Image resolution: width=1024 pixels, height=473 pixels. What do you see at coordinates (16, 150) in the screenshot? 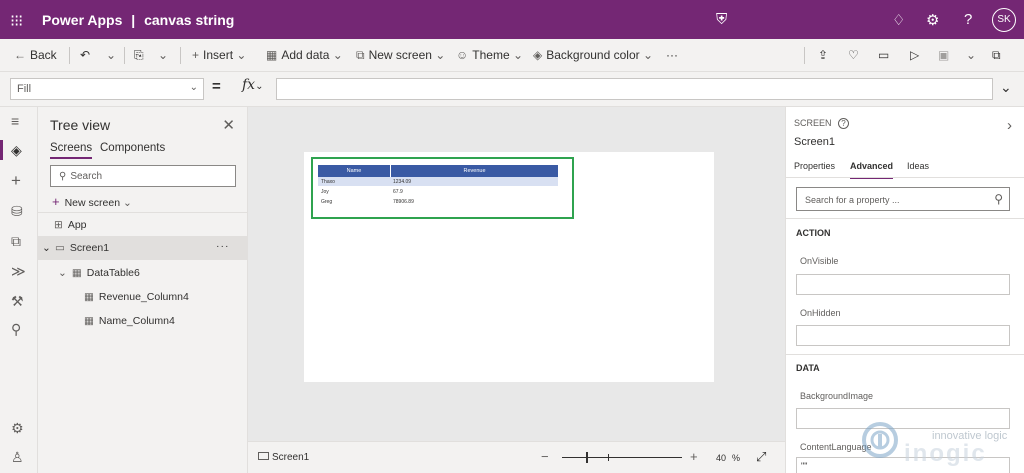
I see `tree-view-icon: ◈` at bounding box center [16, 150].